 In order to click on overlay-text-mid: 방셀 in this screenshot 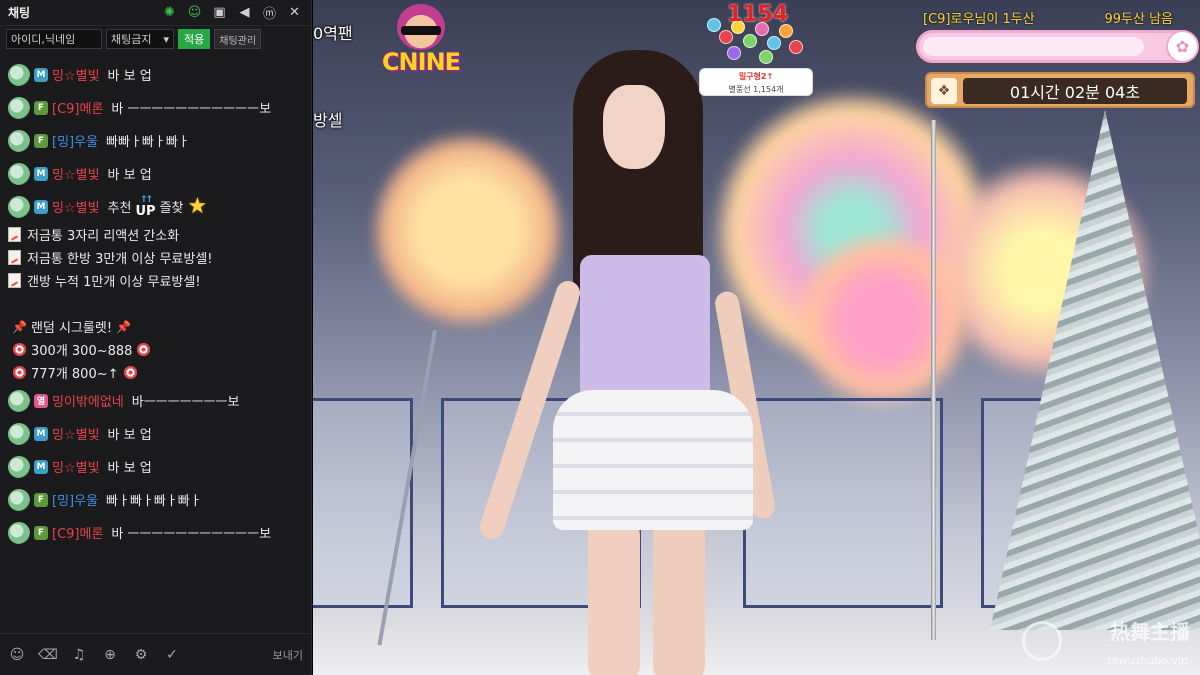, I will do `click(328, 120)`.